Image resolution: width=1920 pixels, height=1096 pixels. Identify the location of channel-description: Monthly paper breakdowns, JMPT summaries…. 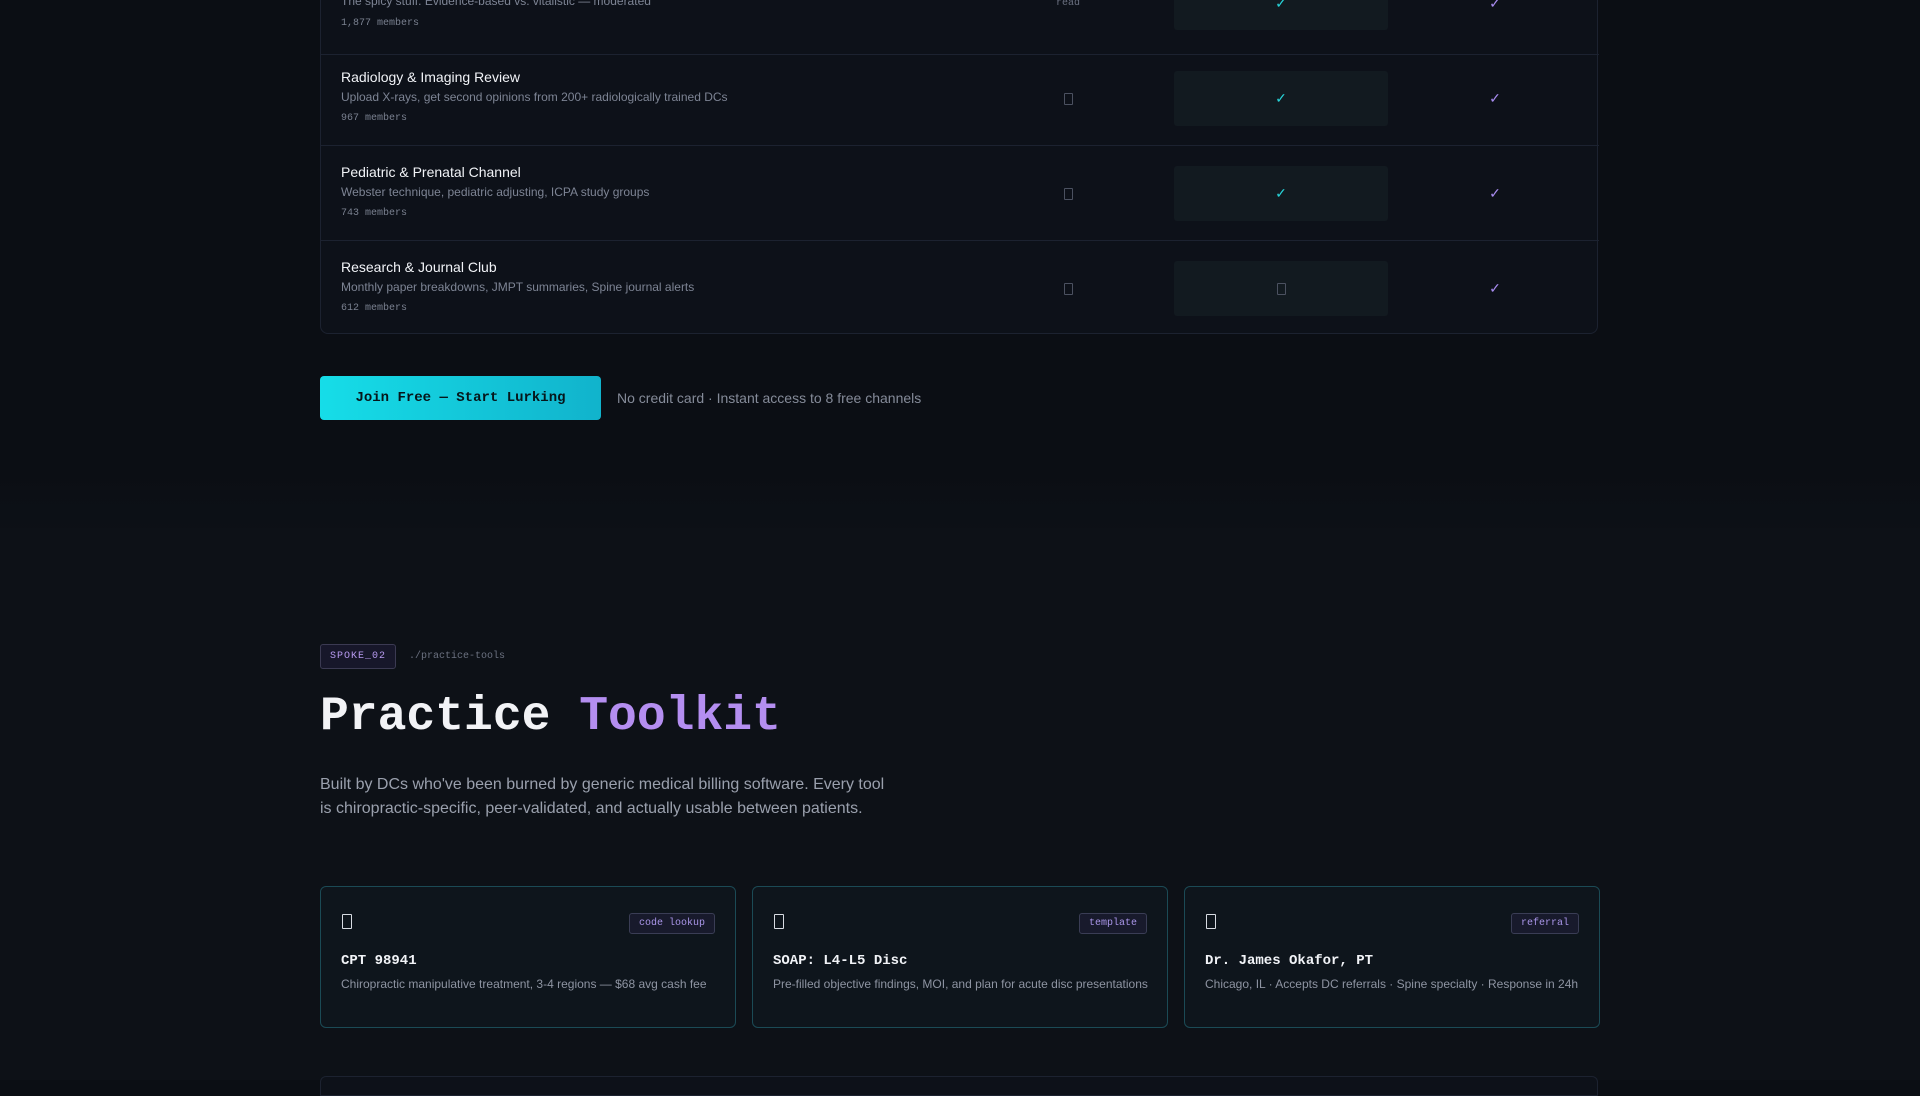
(518, 287).